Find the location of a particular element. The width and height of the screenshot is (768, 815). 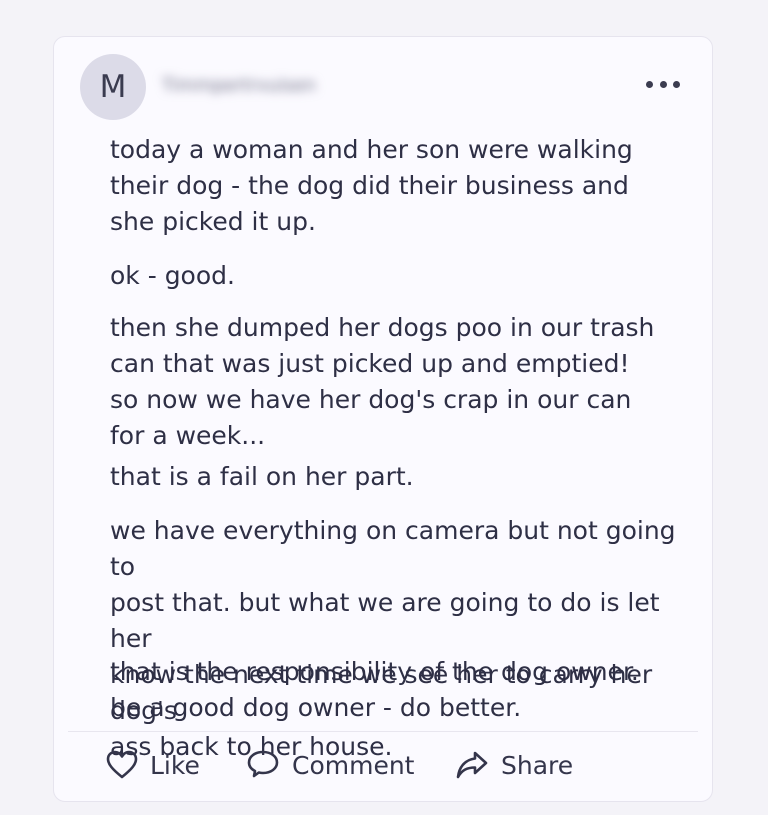

like-button: Like is located at coordinates (153, 765).